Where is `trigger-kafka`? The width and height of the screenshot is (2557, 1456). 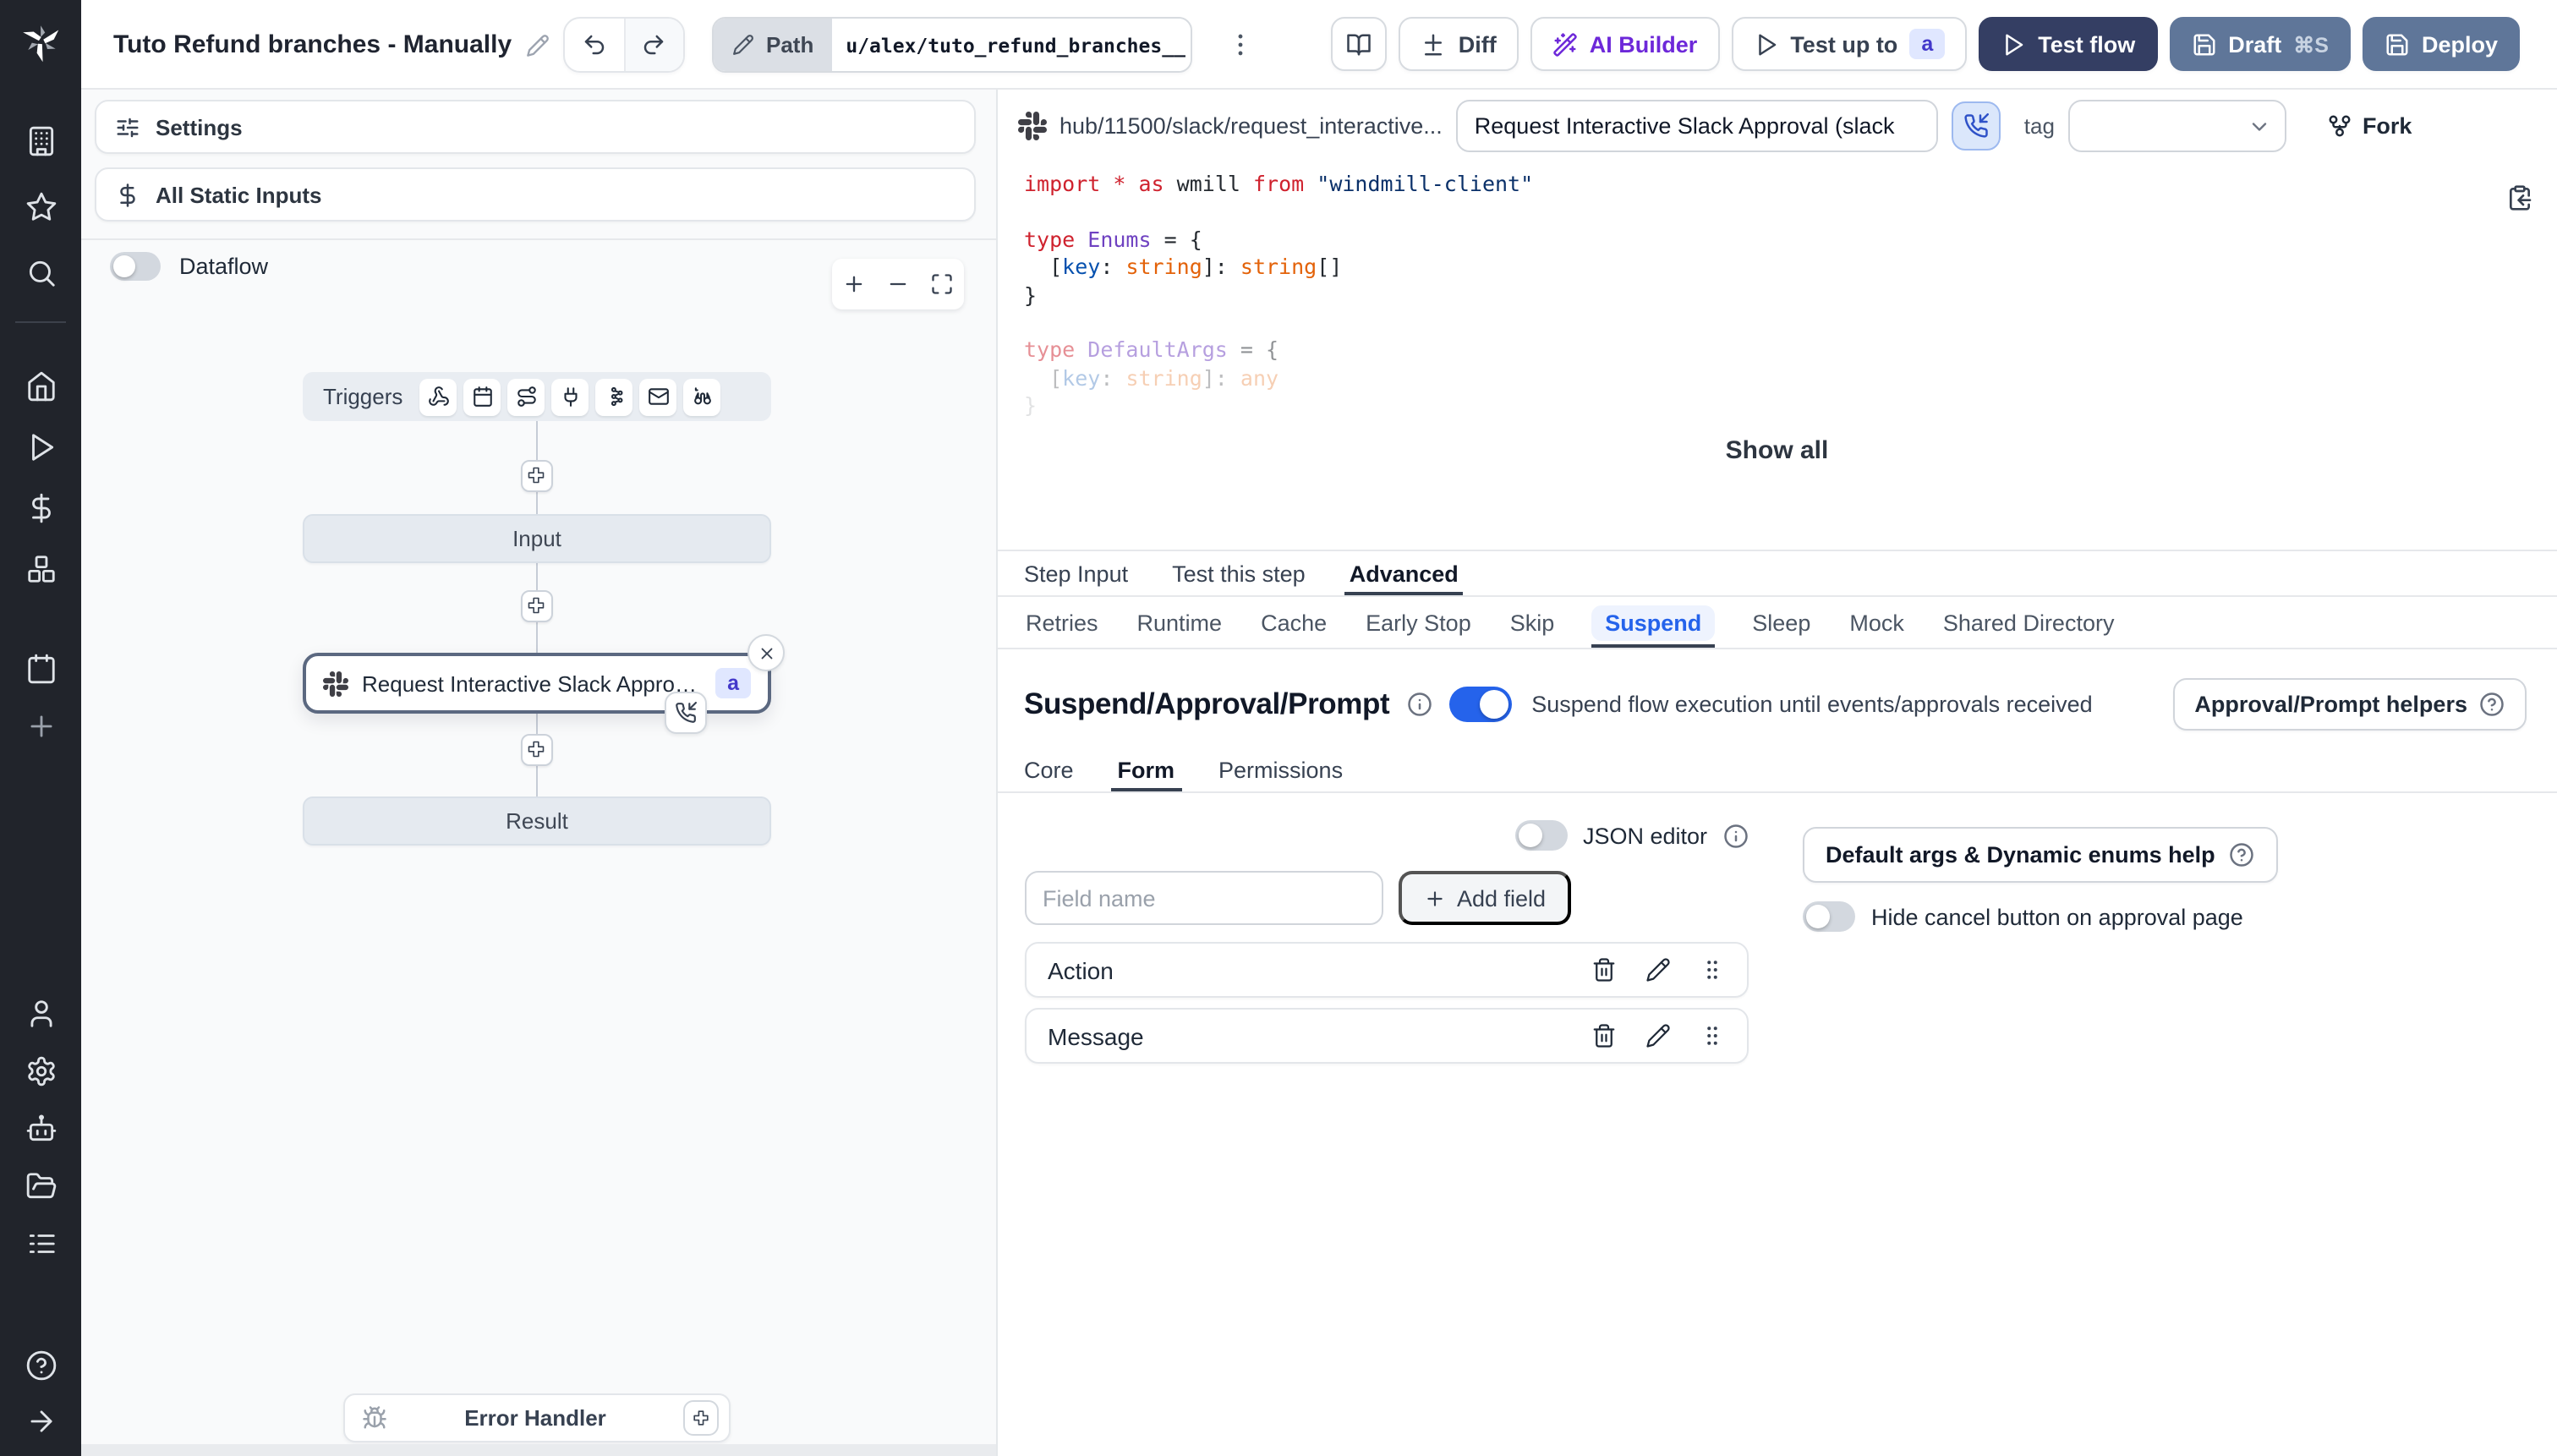
trigger-kafka is located at coordinates (614, 396).